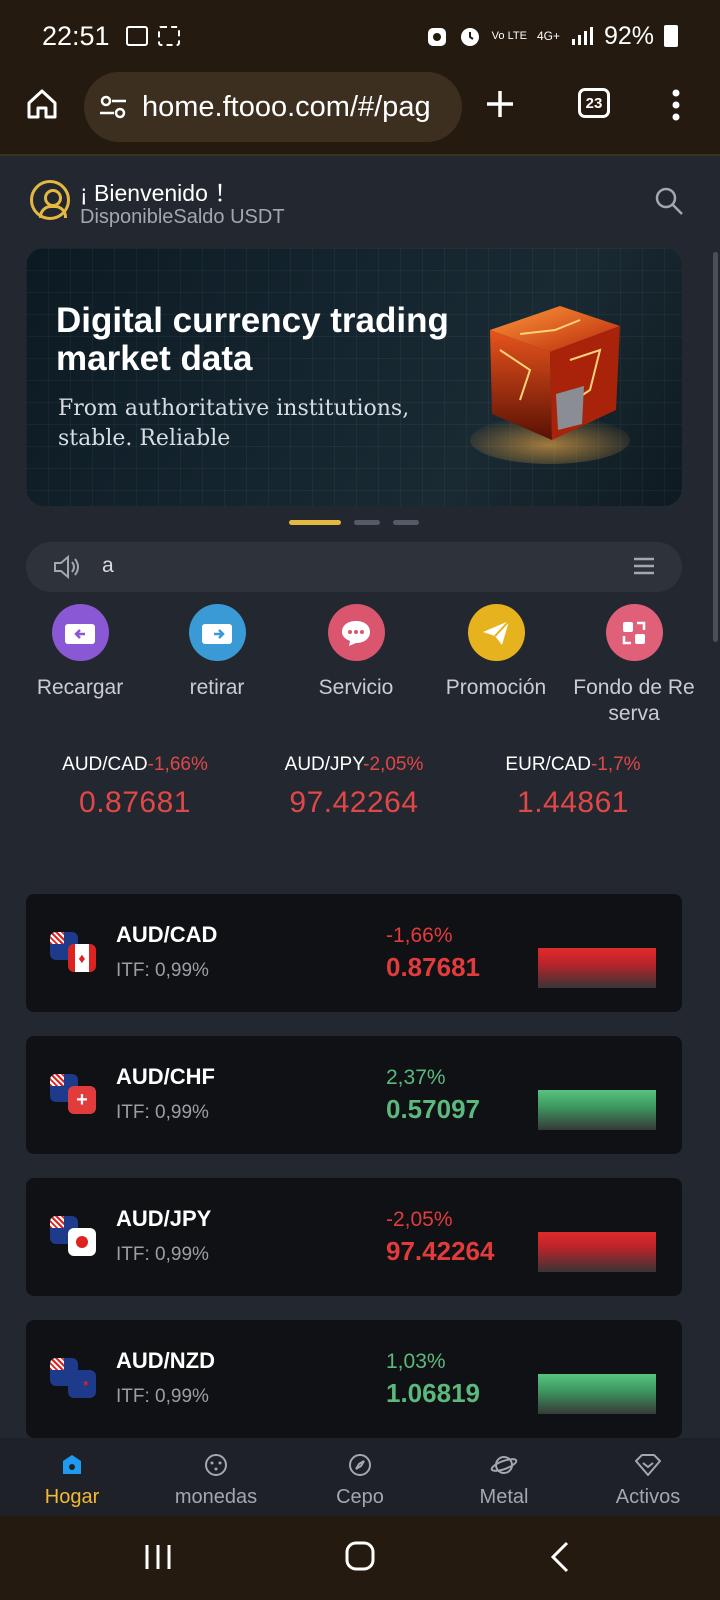 The image size is (720, 1600). I want to click on pair-flags: ♦, so click(75, 954).